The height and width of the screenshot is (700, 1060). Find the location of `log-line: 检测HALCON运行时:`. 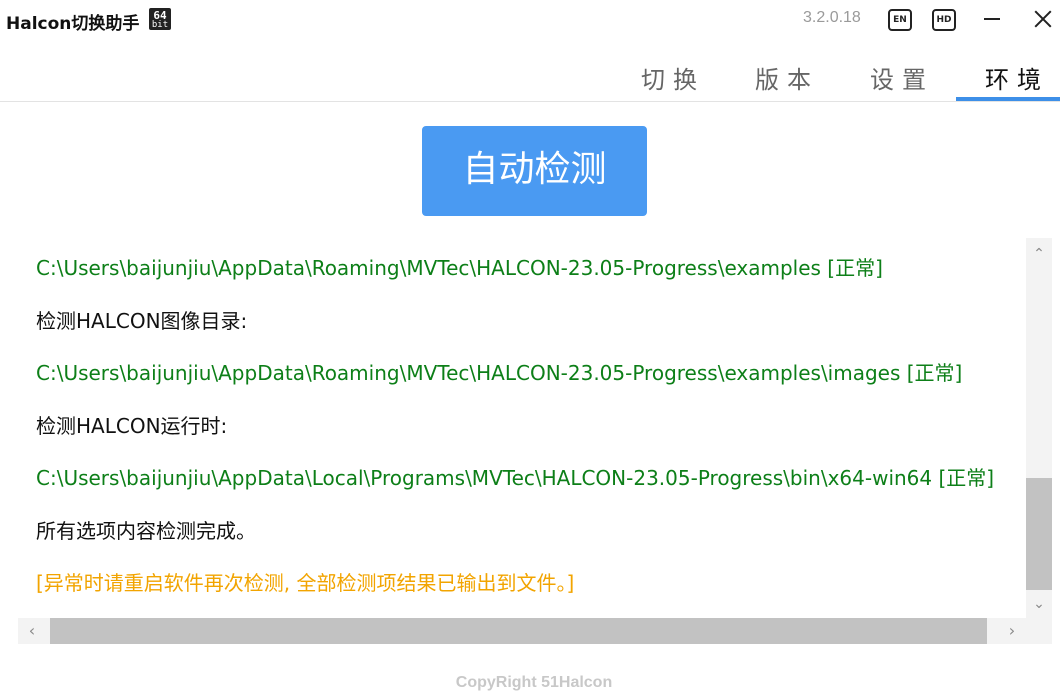

log-line: 检测HALCON运行时: is located at coordinates (132, 426).